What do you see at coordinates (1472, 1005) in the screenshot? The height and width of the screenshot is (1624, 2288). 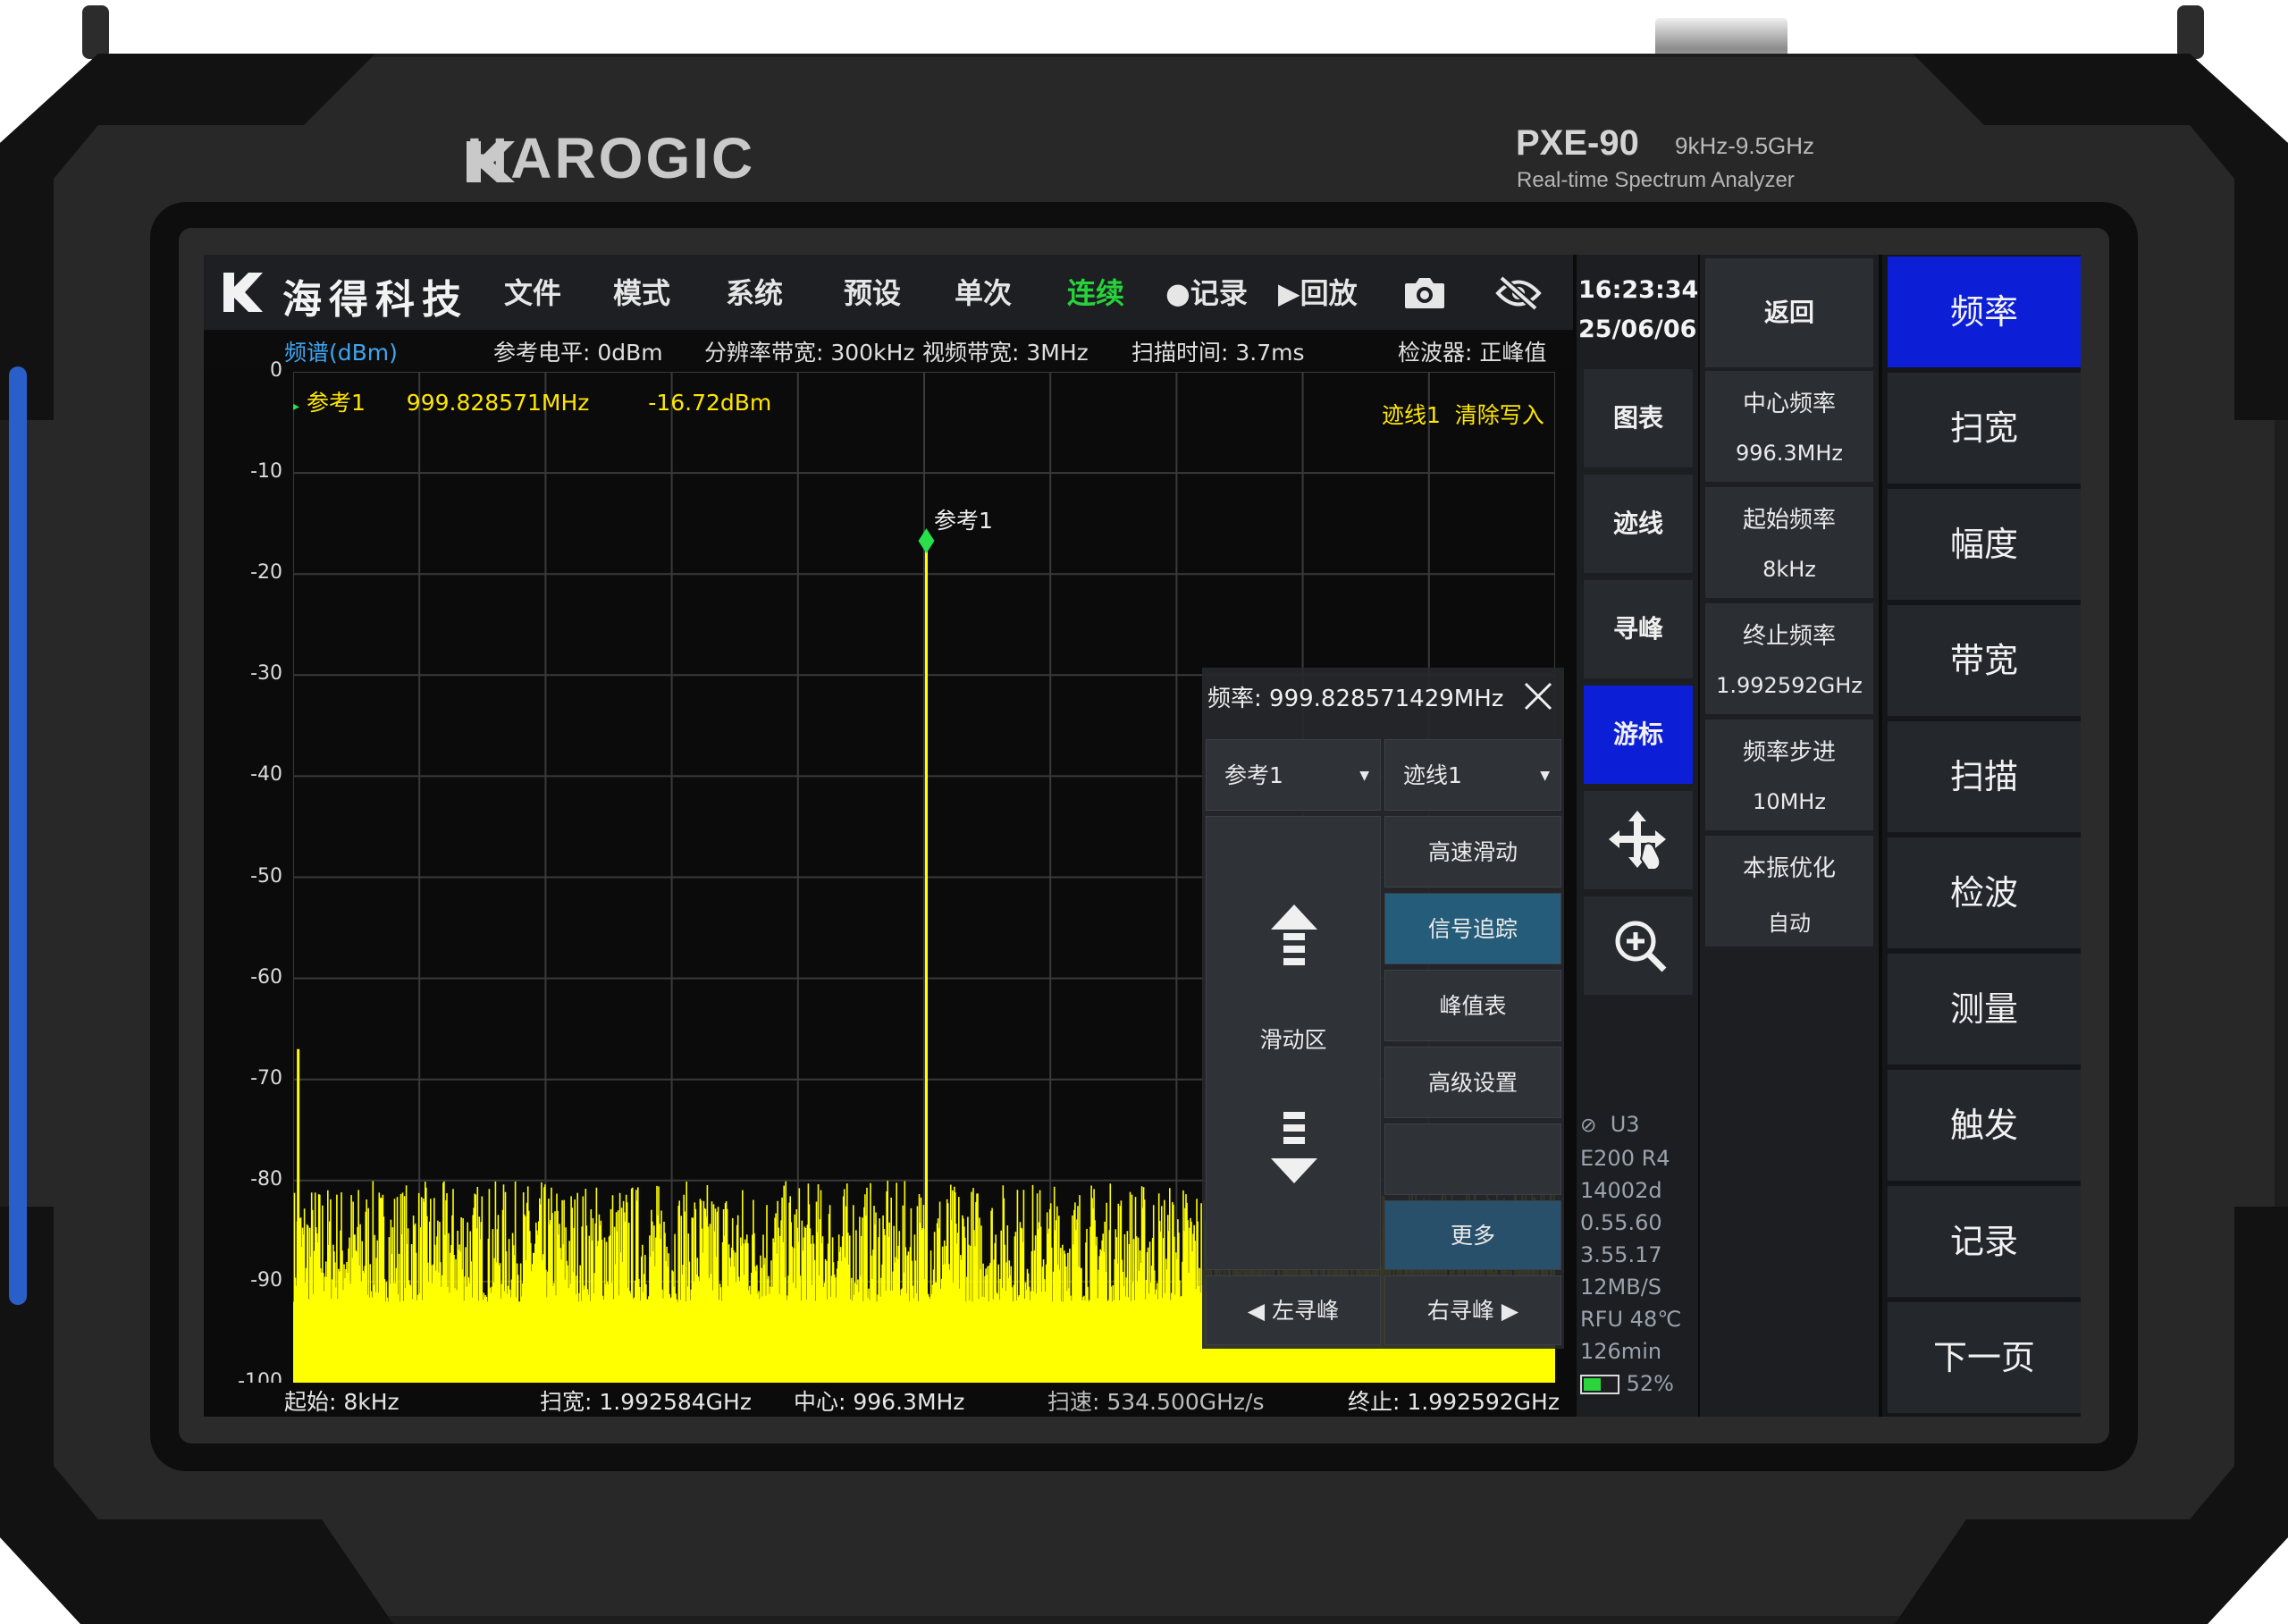 I see `peak-table-button: 峰值表` at bounding box center [1472, 1005].